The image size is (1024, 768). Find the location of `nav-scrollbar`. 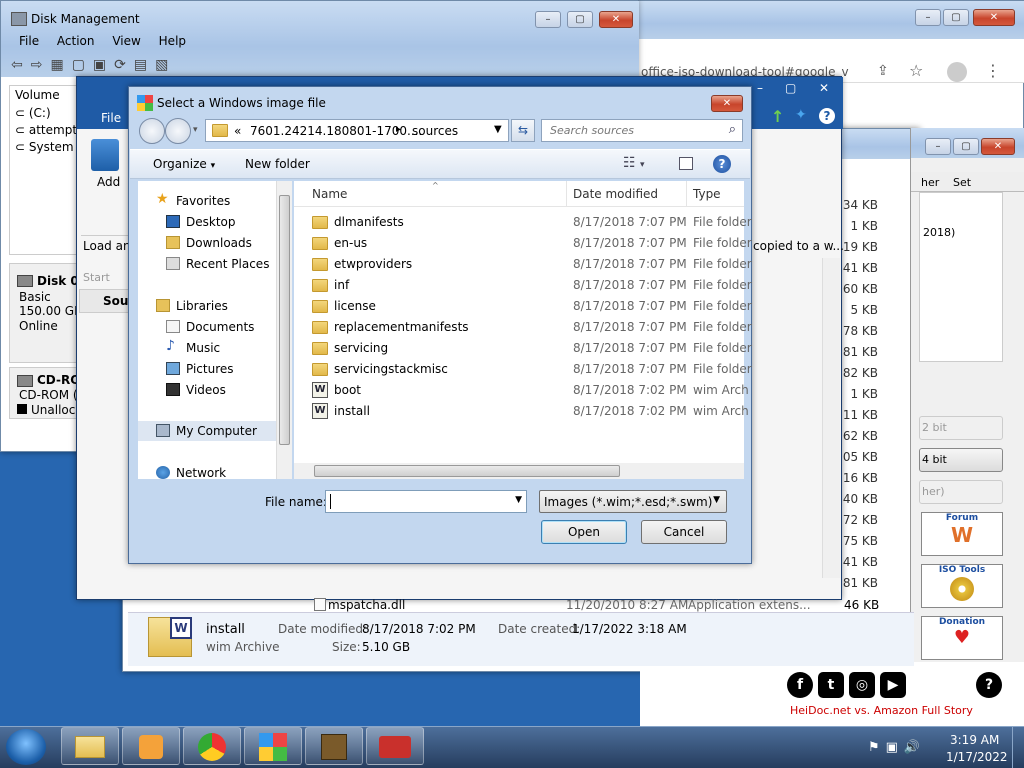

nav-scrollbar is located at coordinates (284, 330).